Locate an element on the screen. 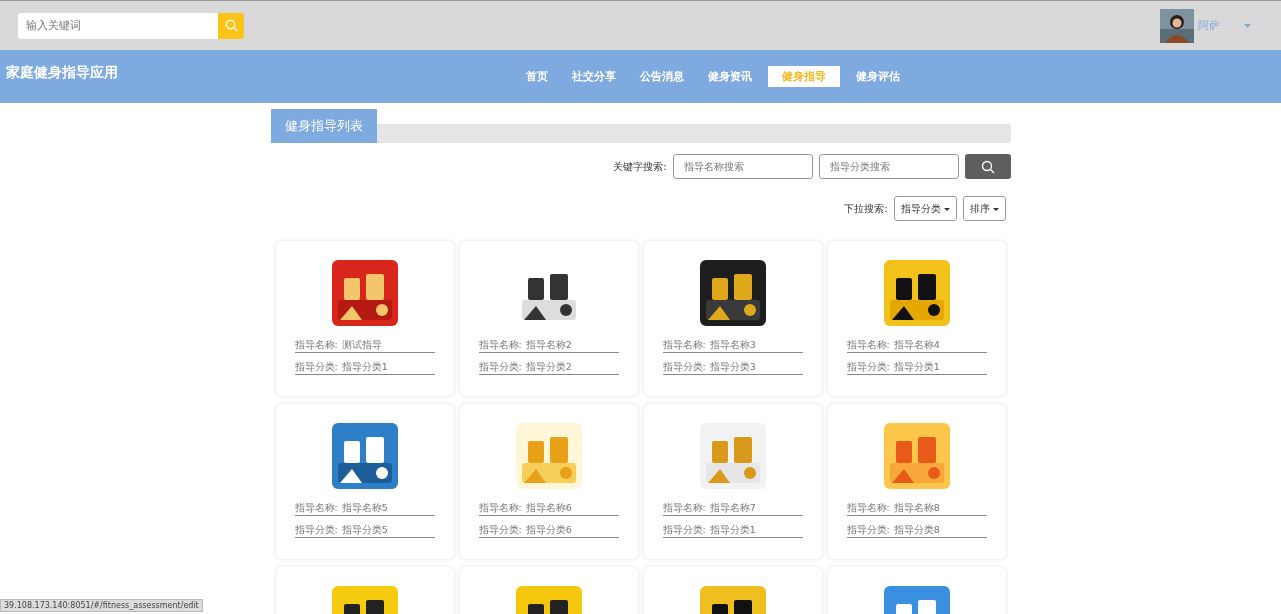  guide-card: 指导名称: 指导名称6 指导分类: 指导分类6 is located at coordinates (548, 481).